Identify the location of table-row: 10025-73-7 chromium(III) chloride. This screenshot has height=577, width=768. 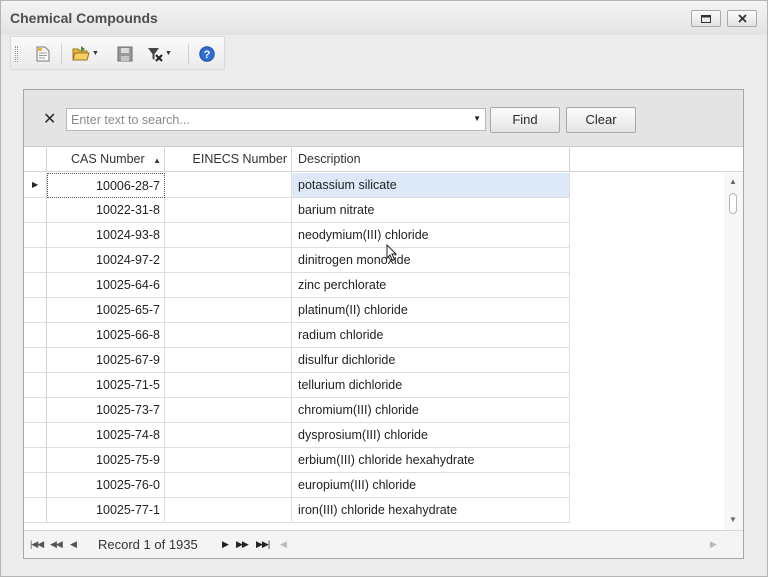
(297, 410).